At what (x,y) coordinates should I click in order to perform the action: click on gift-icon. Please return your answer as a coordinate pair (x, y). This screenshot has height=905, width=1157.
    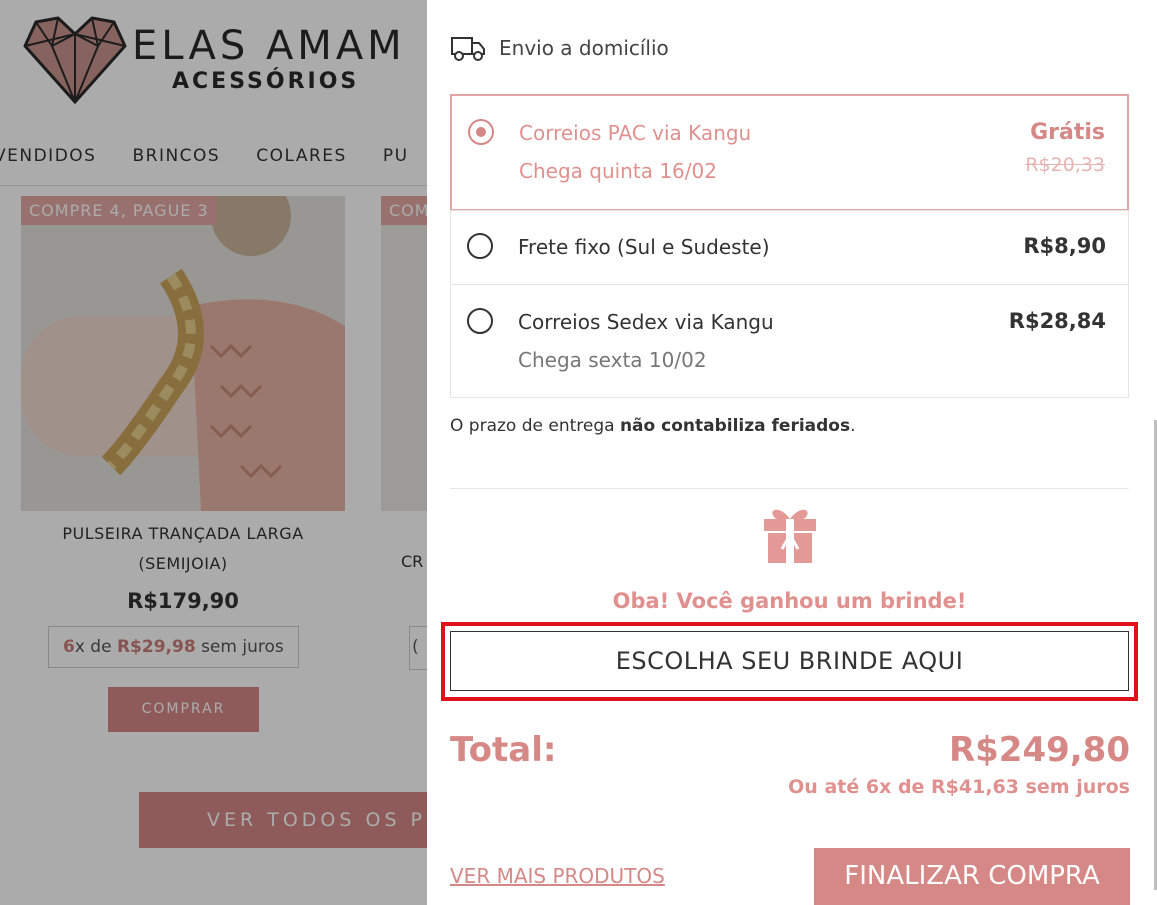
    Looking at the image, I should click on (790, 536).